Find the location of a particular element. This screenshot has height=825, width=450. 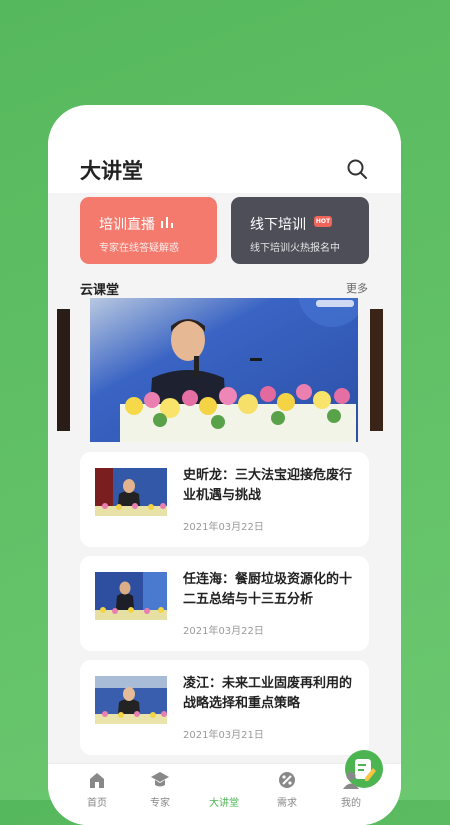

tab-demand: 需求 is located at coordinates (287, 794).